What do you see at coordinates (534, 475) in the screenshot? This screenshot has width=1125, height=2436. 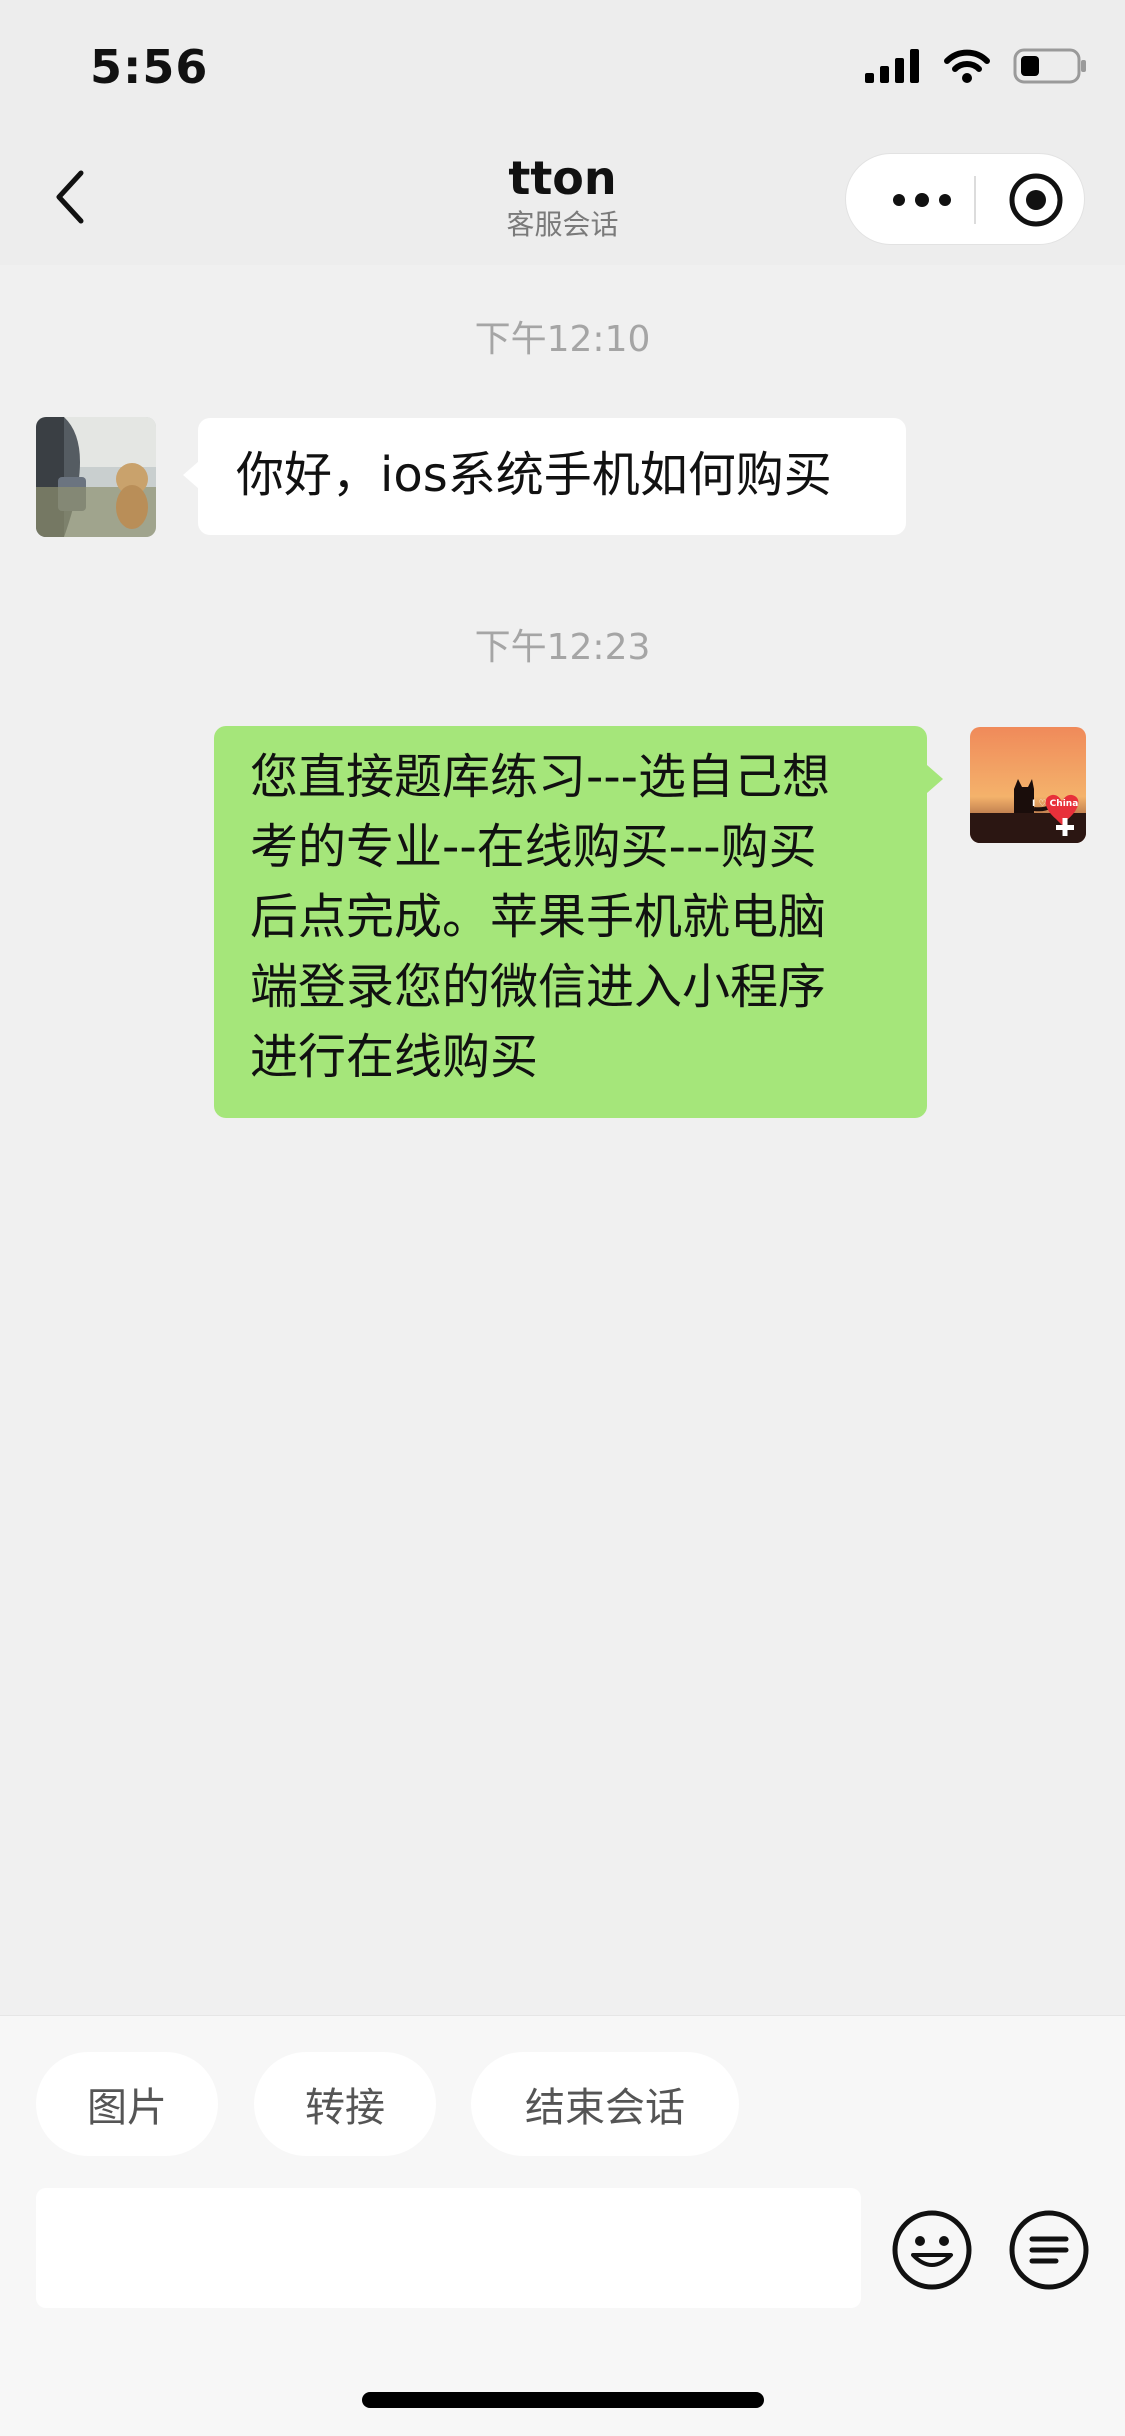 I see `message-text: 你好，ios系统手机如何购买` at bounding box center [534, 475].